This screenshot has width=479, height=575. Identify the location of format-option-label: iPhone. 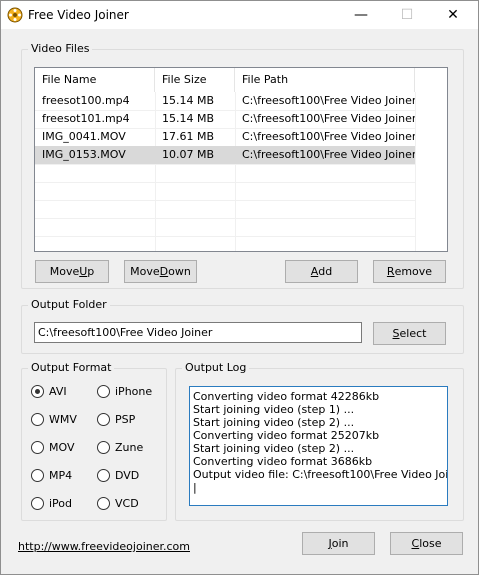
(134, 391).